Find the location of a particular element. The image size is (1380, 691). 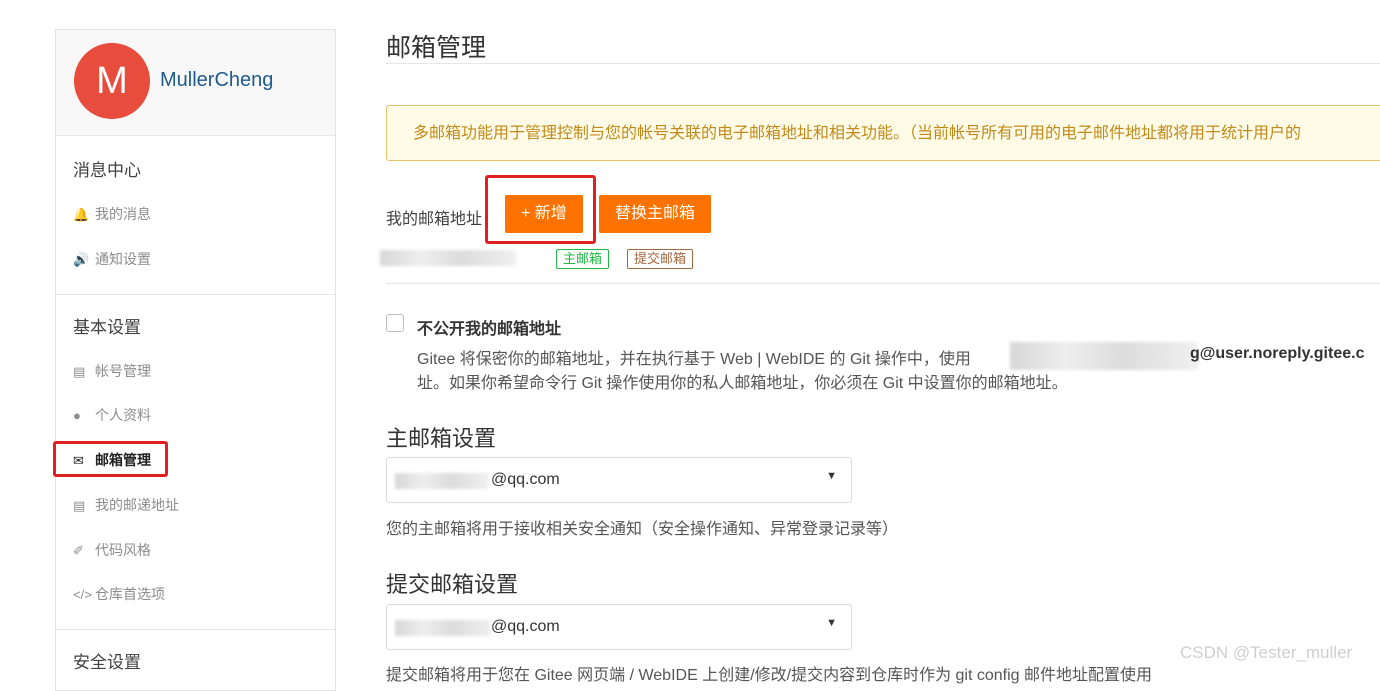

redacted-email is located at coordinates (448, 258).